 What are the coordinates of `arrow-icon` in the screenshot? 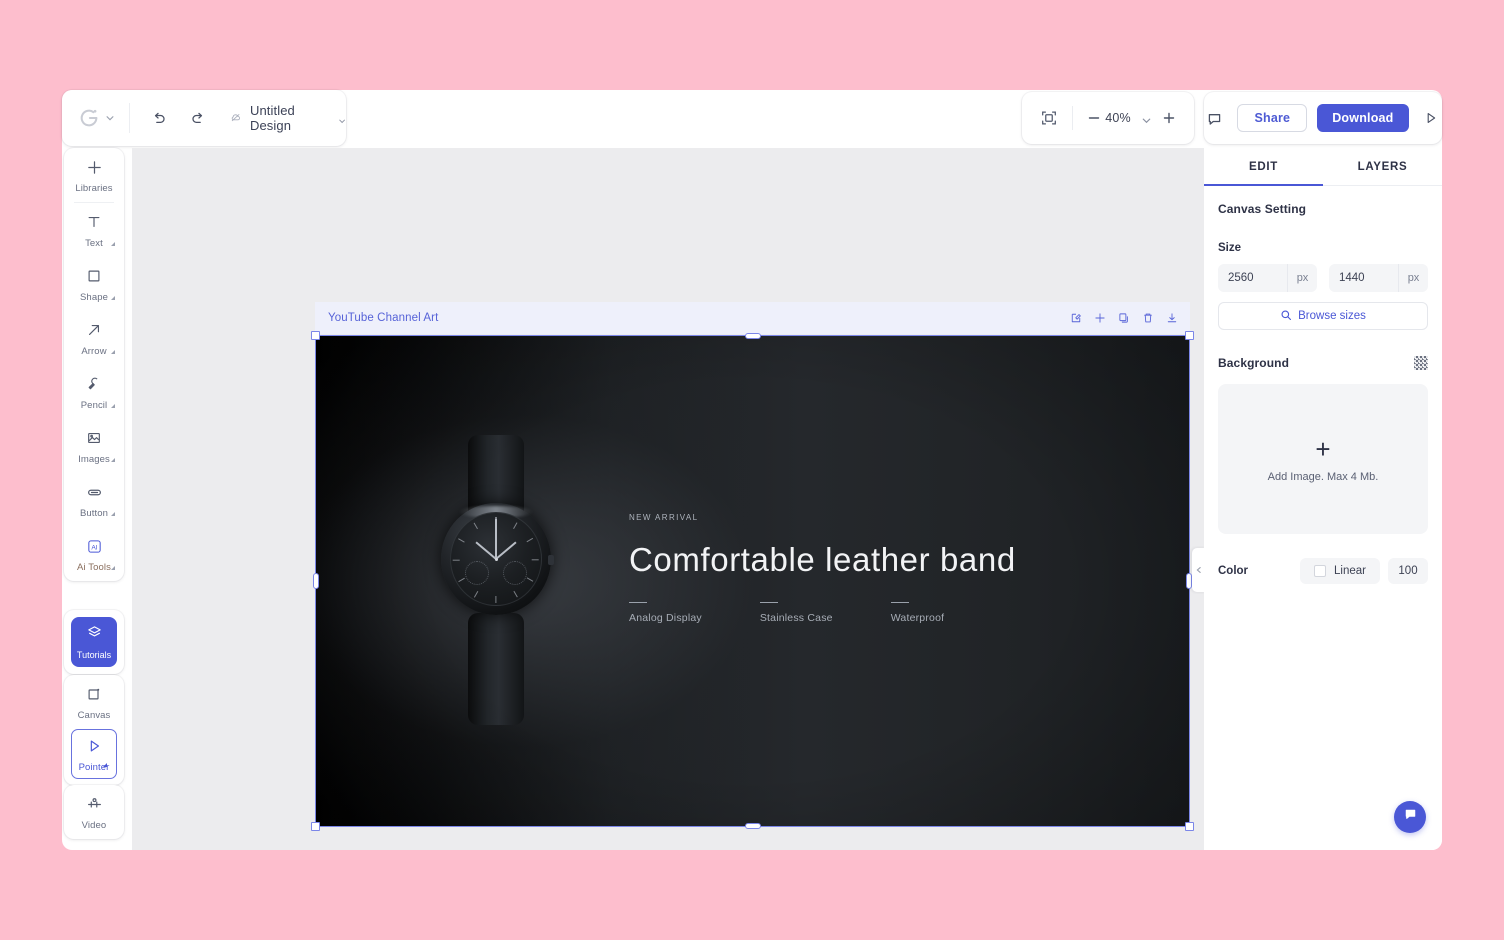 It's located at (94, 330).